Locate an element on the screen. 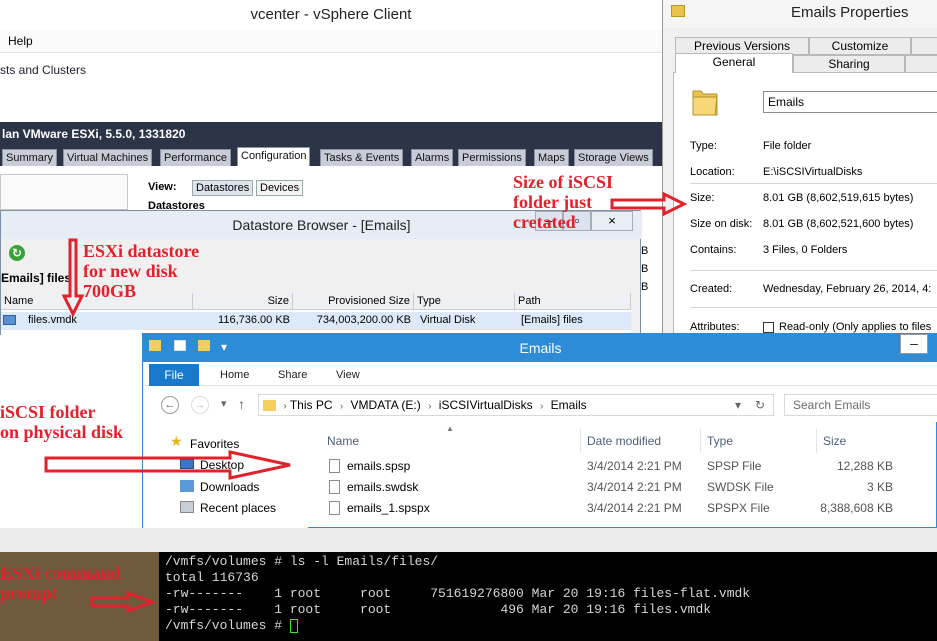  arrow-to-size is located at coordinates (649, 204).